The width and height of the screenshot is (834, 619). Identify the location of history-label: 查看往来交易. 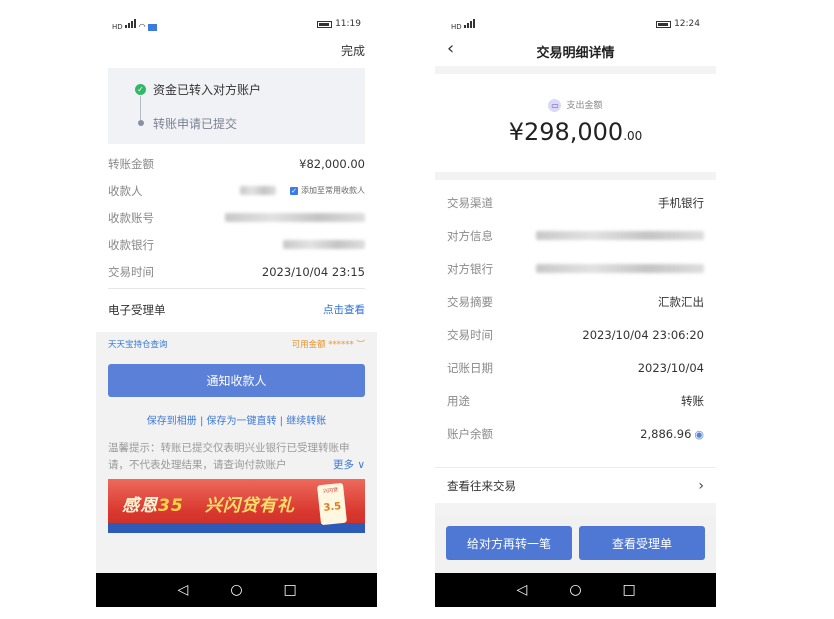
(481, 485).